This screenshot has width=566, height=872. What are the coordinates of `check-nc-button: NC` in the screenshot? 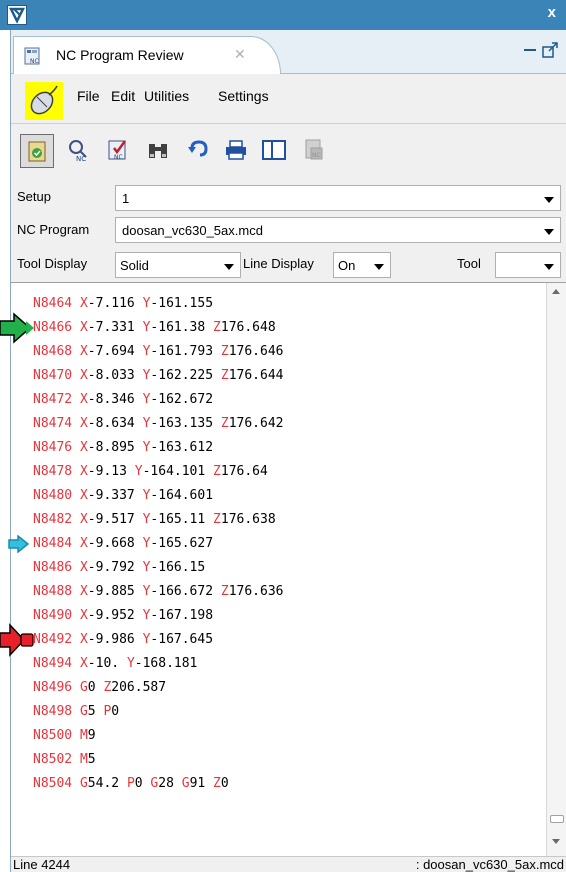 It's located at (118, 151).